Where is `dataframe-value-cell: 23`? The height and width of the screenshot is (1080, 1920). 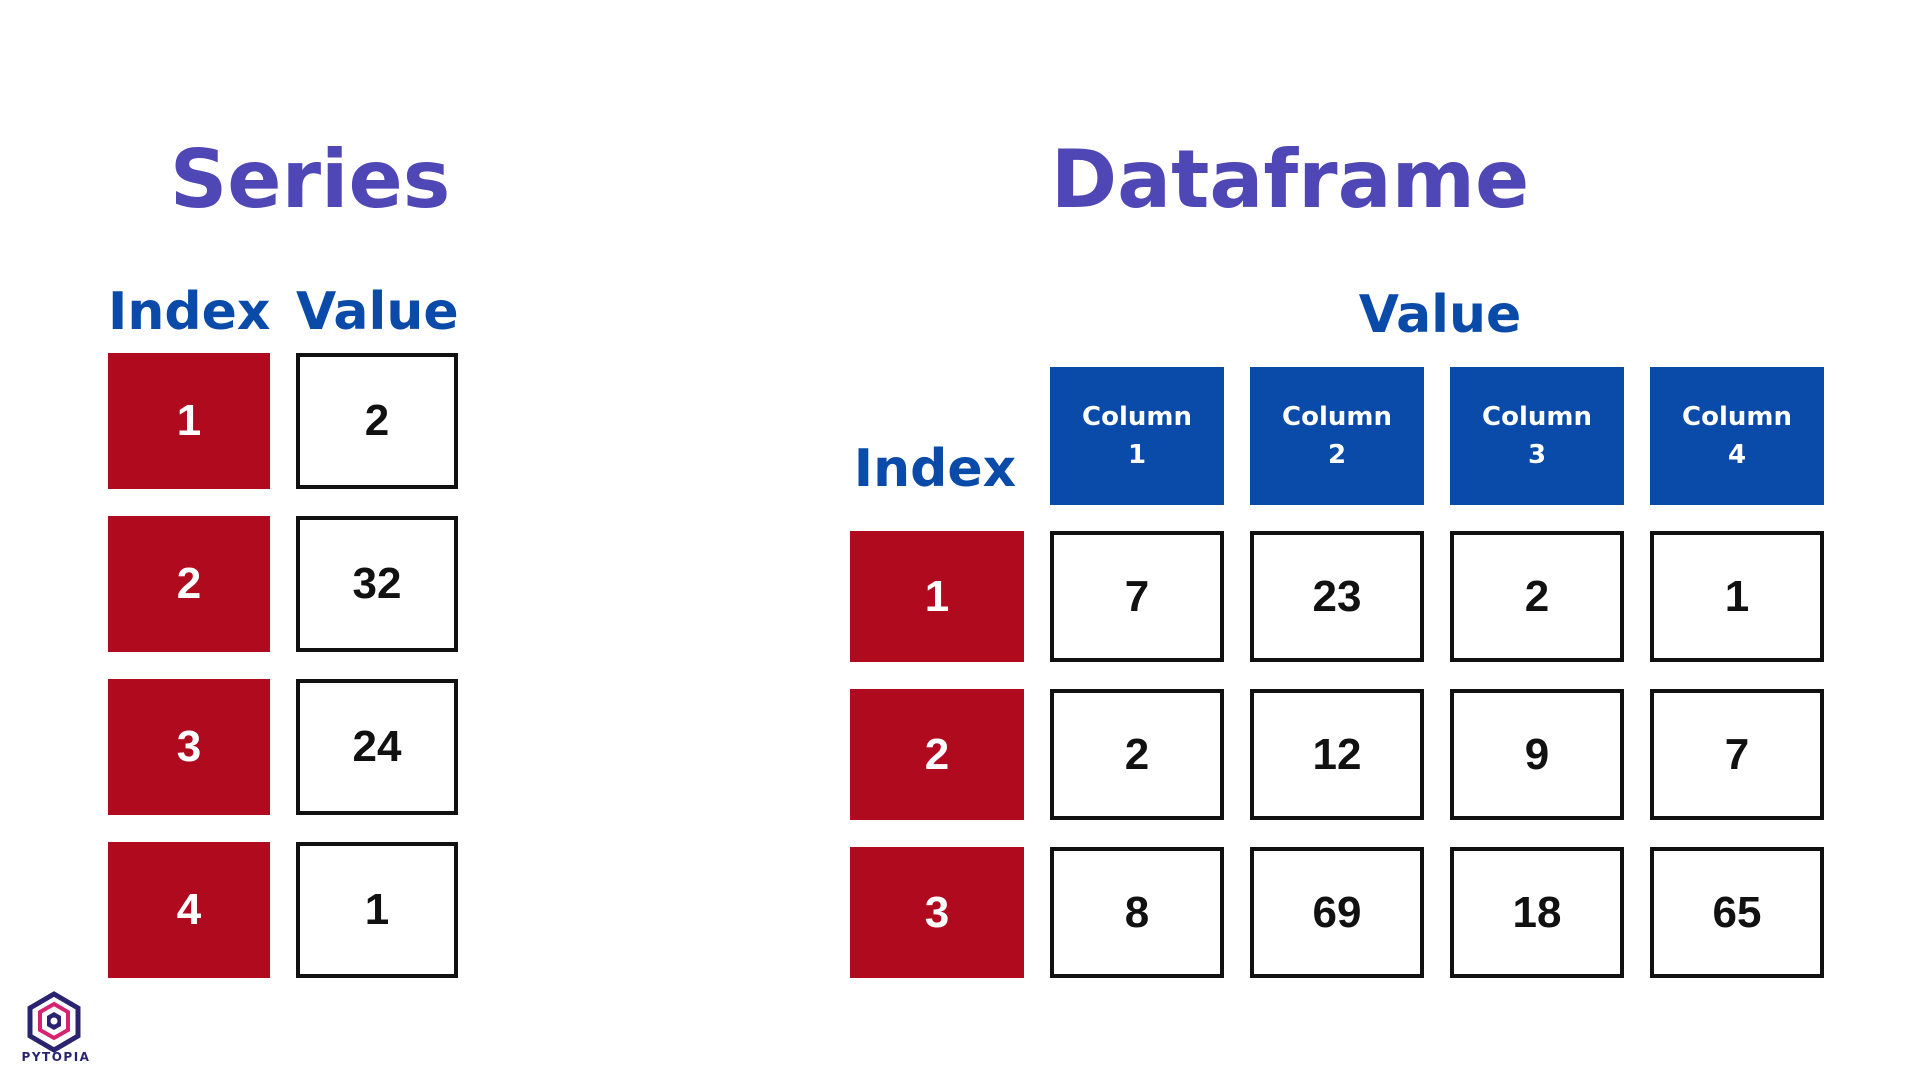 dataframe-value-cell: 23 is located at coordinates (1337, 596).